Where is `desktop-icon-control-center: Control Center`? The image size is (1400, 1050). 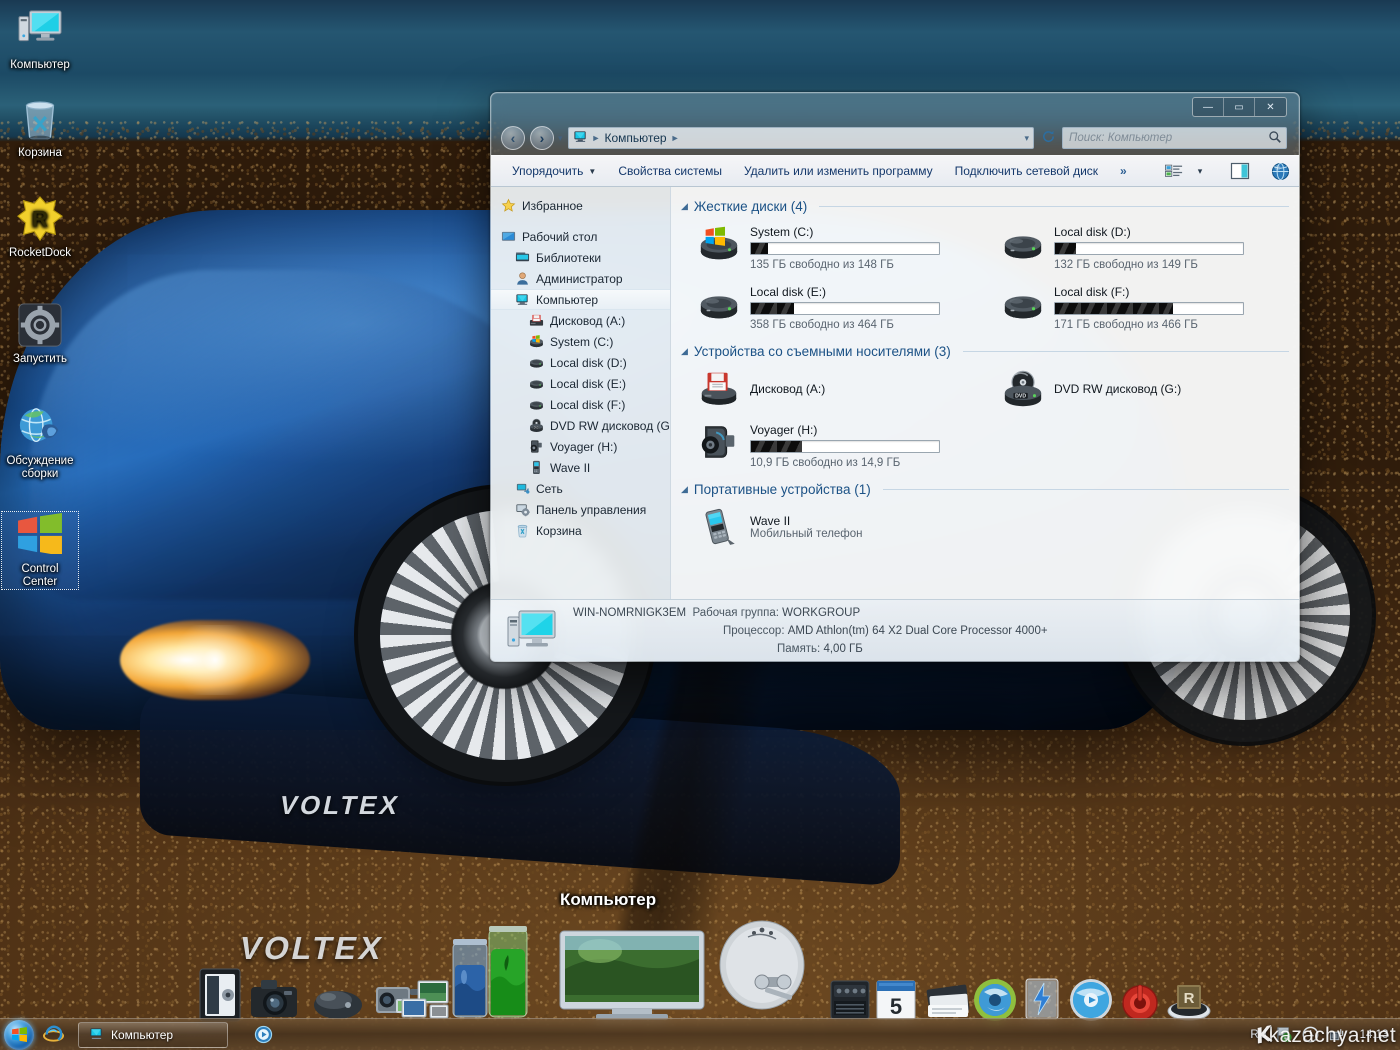
desktop-icon-control-center: Control Center is located at coordinates (40, 550).